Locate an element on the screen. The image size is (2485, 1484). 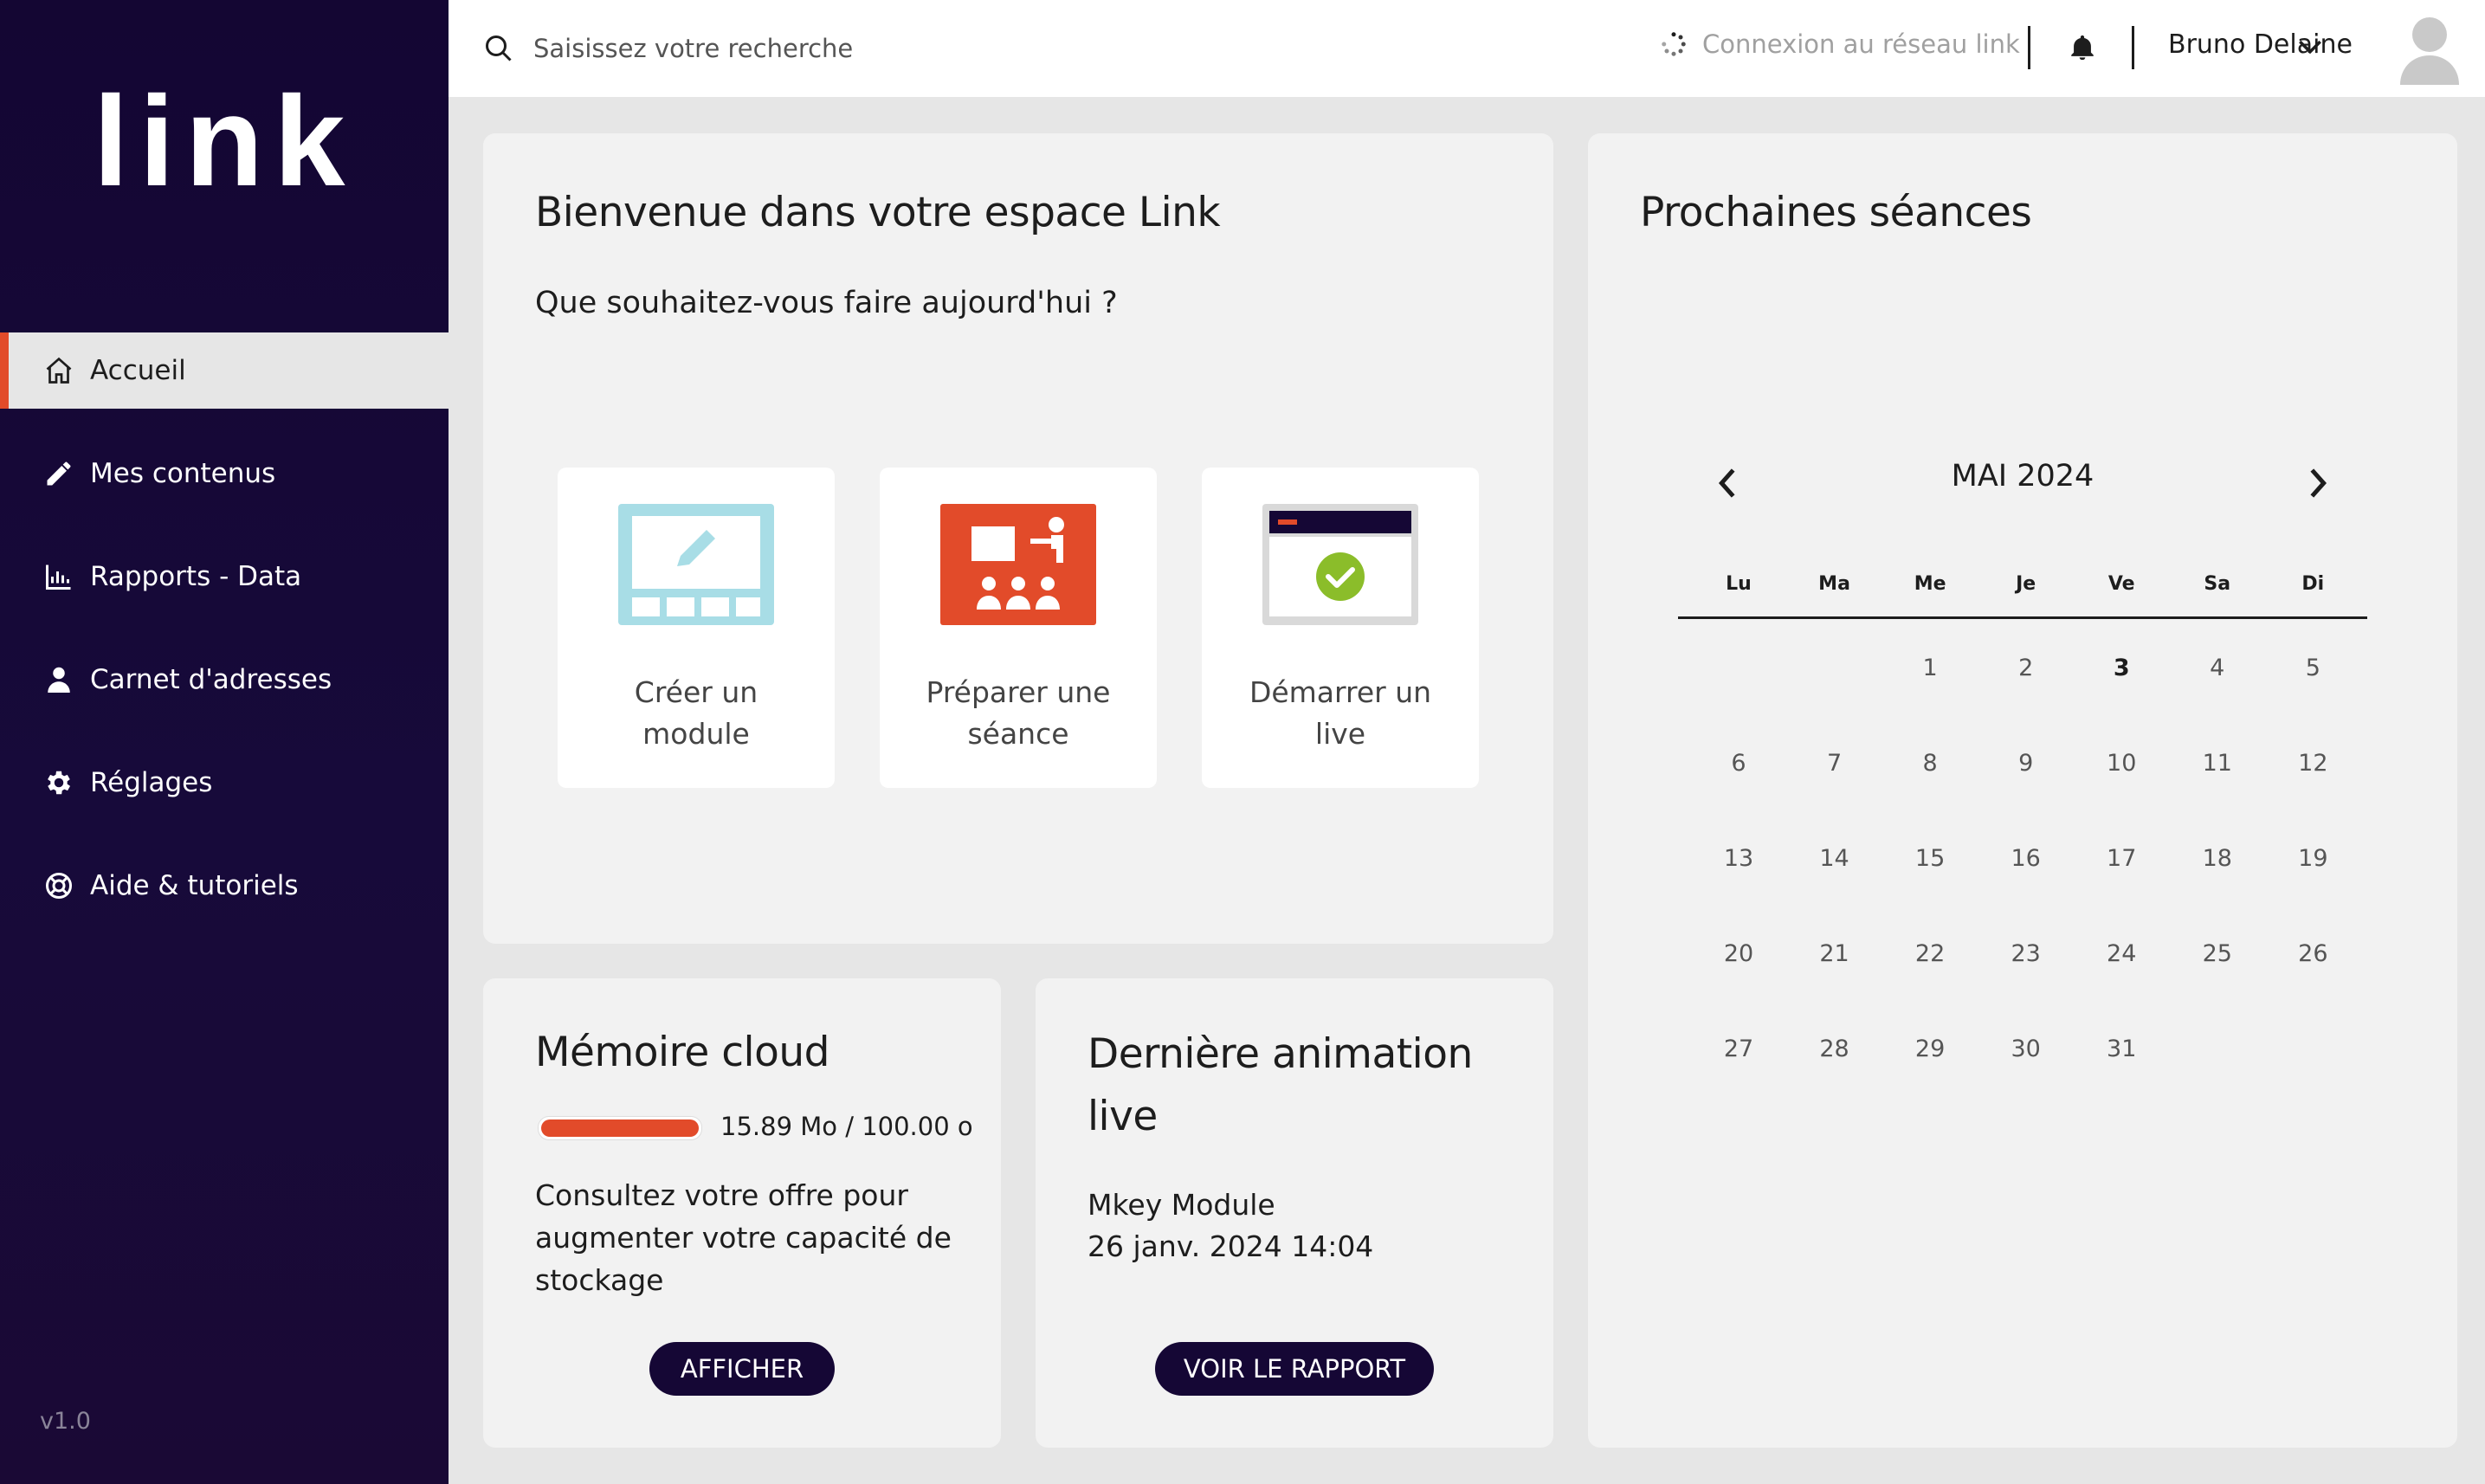
sidebar-item-carnet: Carnet d'adresses is located at coordinates (224, 680).